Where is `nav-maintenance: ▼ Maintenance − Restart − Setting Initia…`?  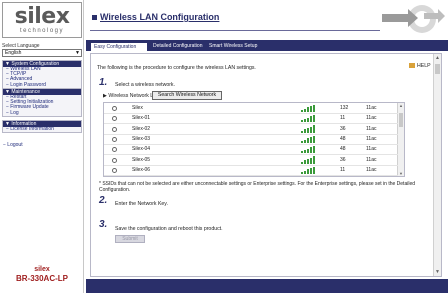 nav-maintenance: ▼ Maintenance − Restart − Setting Initia… is located at coordinates (42, 102).